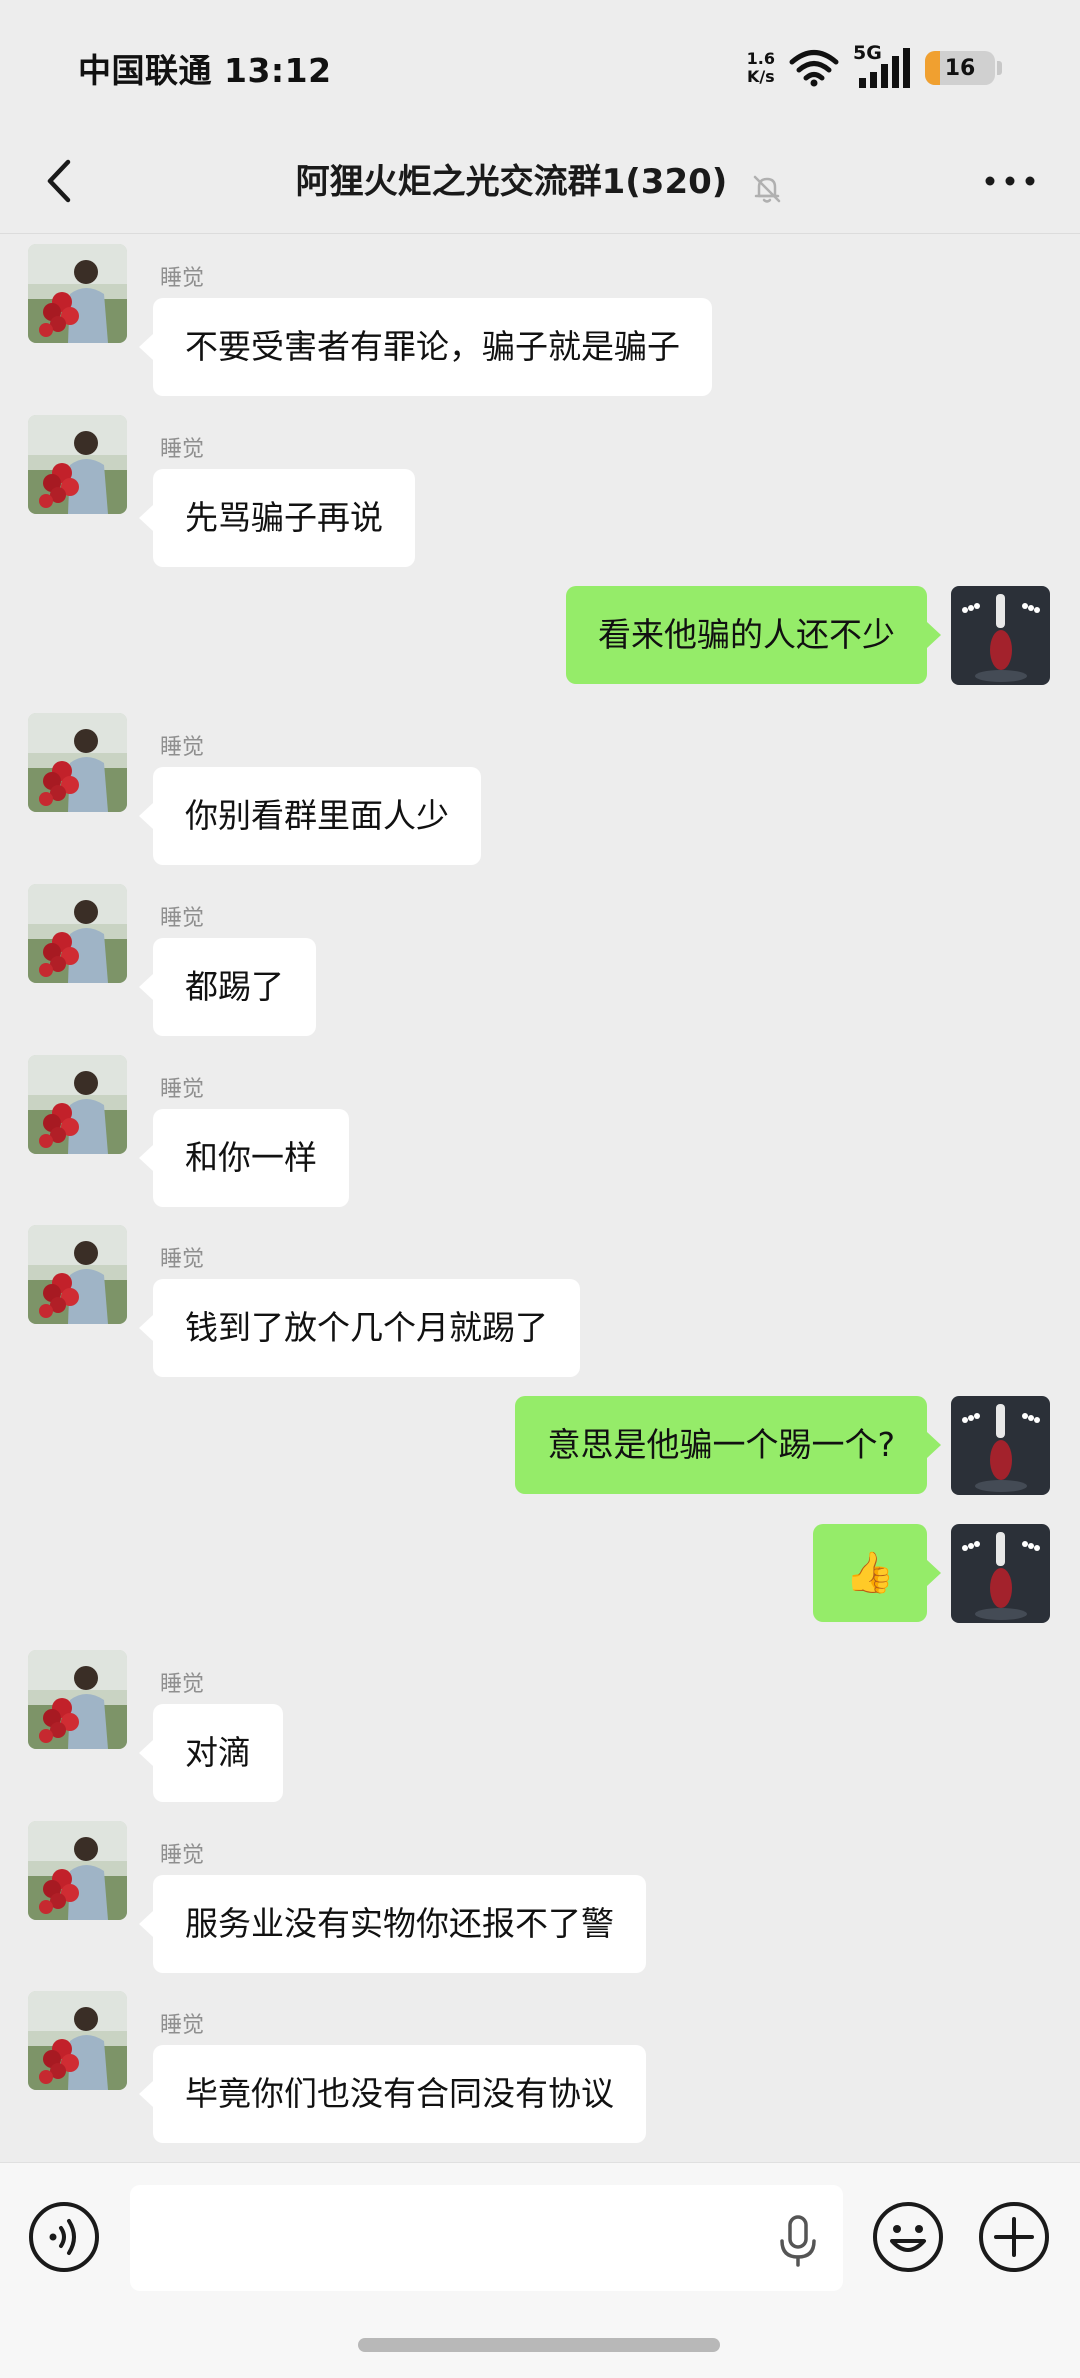  I want to click on message-bubble: 对滴, so click(211, 1753).